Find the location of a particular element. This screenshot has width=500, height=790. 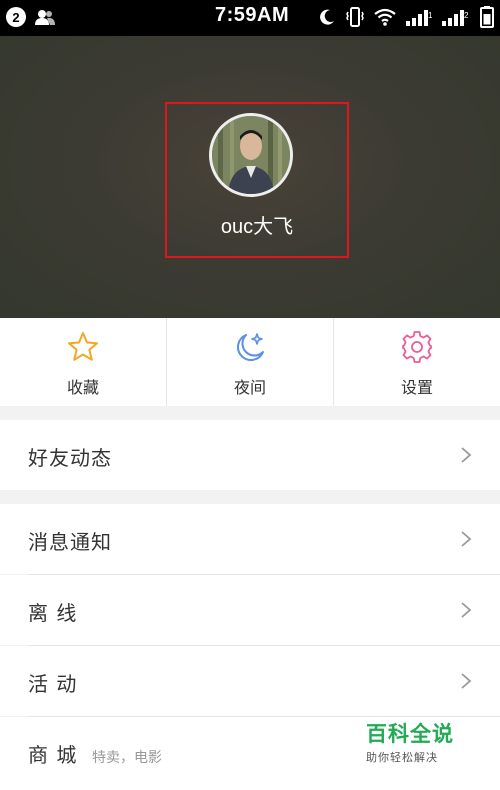

gear-icon is located at coordinates (417, 347).